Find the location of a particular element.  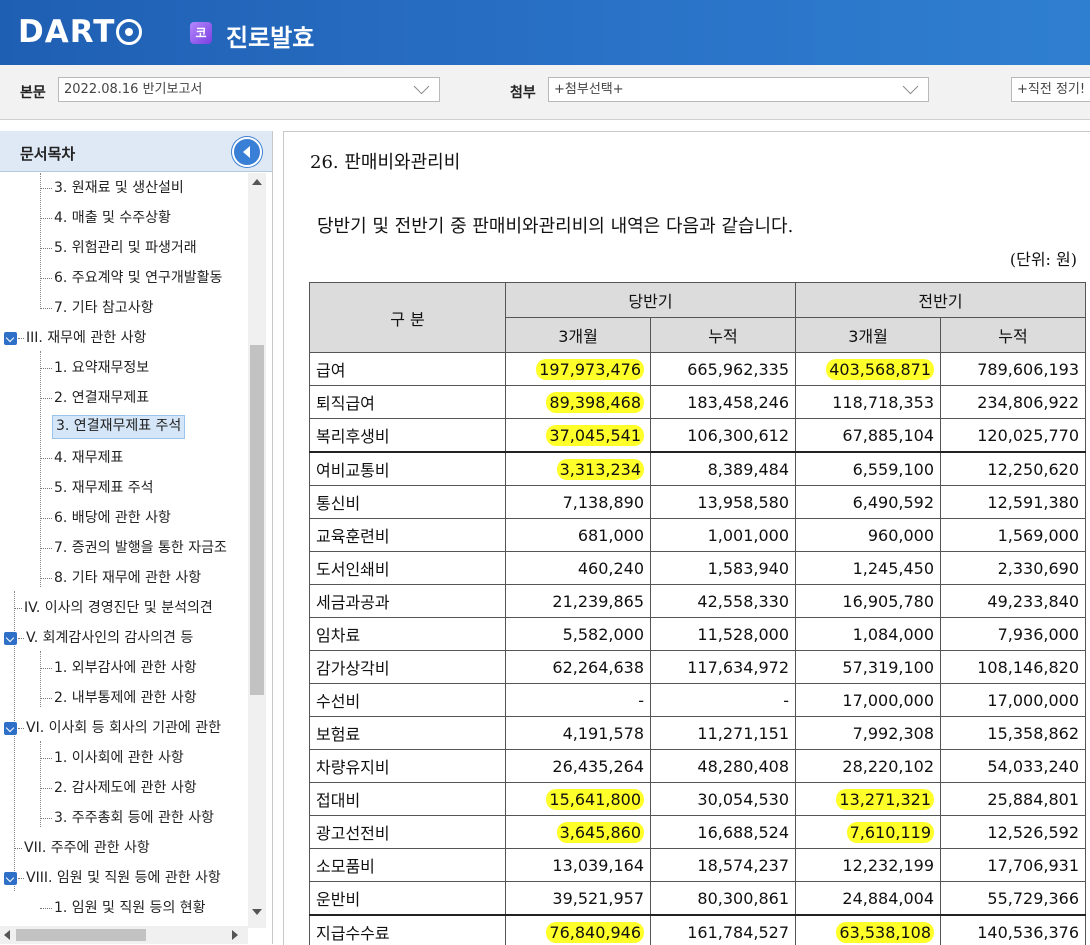

row-label: 지급수수료 is located at coordinates (407, 929).